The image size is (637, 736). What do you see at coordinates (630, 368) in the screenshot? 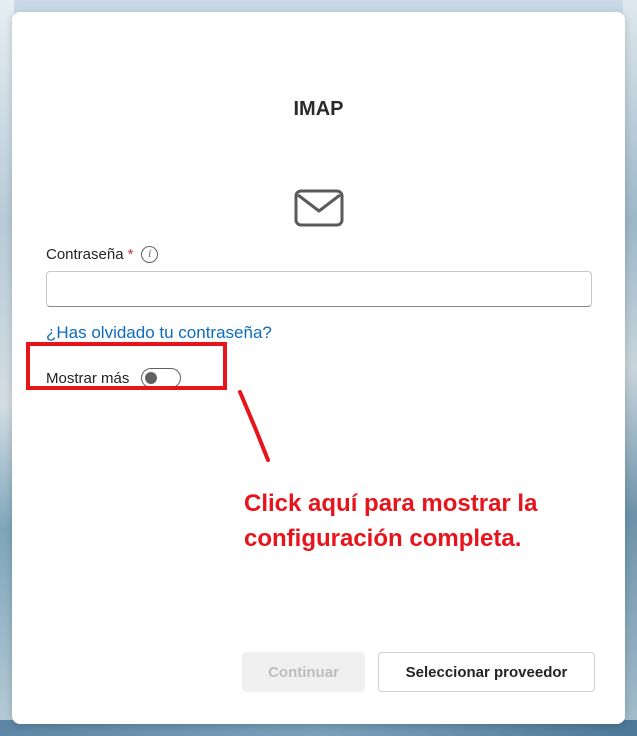
I see `background-right` at bounding box center [630, 368].